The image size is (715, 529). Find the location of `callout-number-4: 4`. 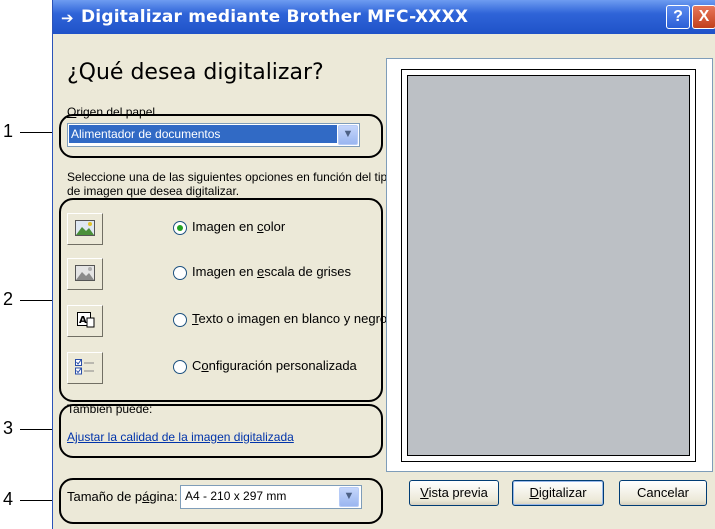

callout-number-4: 4 is located at coordinates (8, 499).